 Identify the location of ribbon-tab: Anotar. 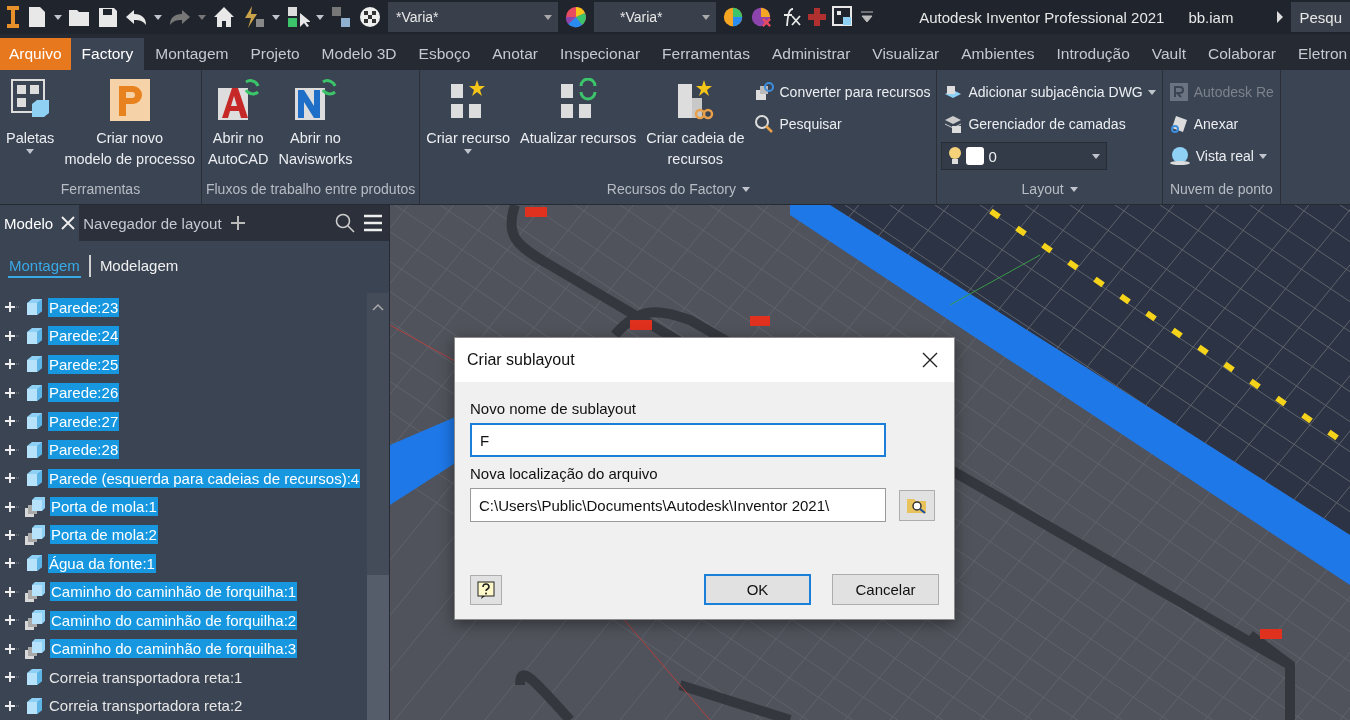
(515, 54).